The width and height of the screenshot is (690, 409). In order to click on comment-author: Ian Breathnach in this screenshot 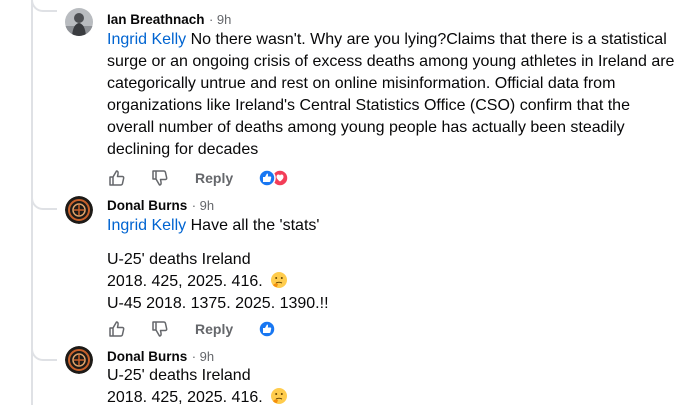, I will do `click(156, 19)`.